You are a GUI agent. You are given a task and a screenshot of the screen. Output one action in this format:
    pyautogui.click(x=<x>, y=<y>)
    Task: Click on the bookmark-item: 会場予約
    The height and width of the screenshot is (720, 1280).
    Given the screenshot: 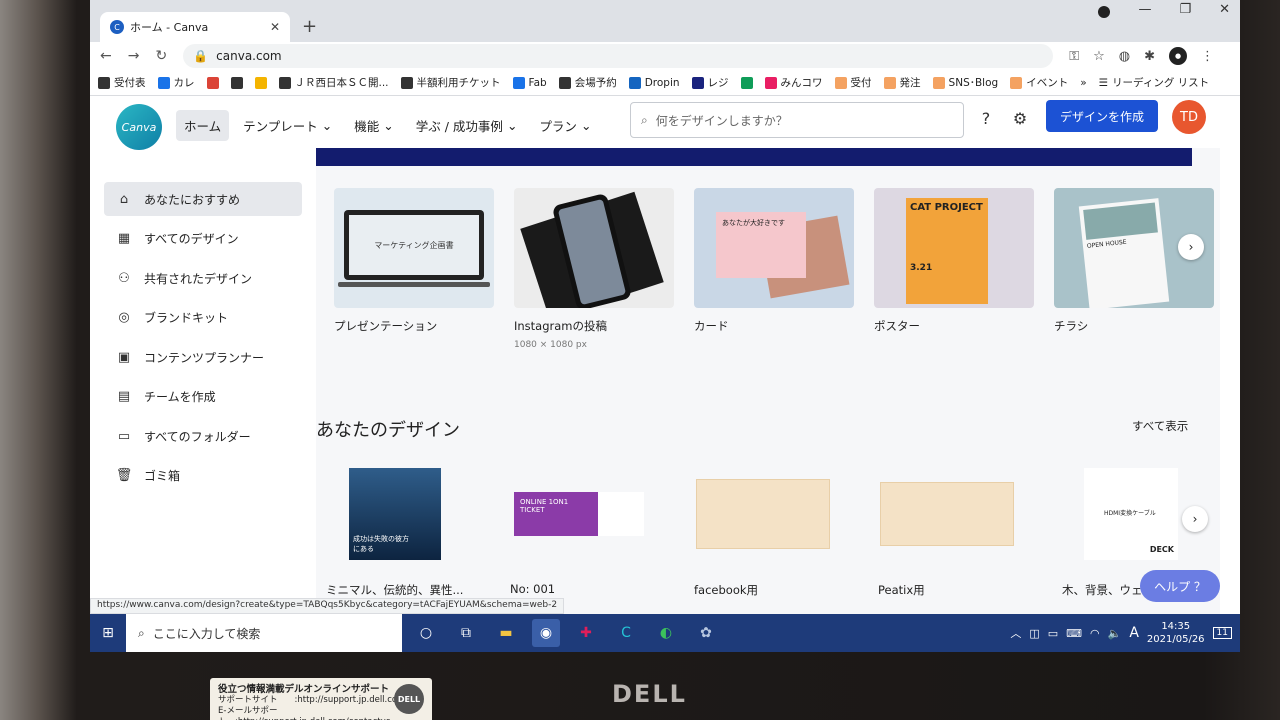 What is the action you would take?
    pyautogui.click(x=587, y=82)
    